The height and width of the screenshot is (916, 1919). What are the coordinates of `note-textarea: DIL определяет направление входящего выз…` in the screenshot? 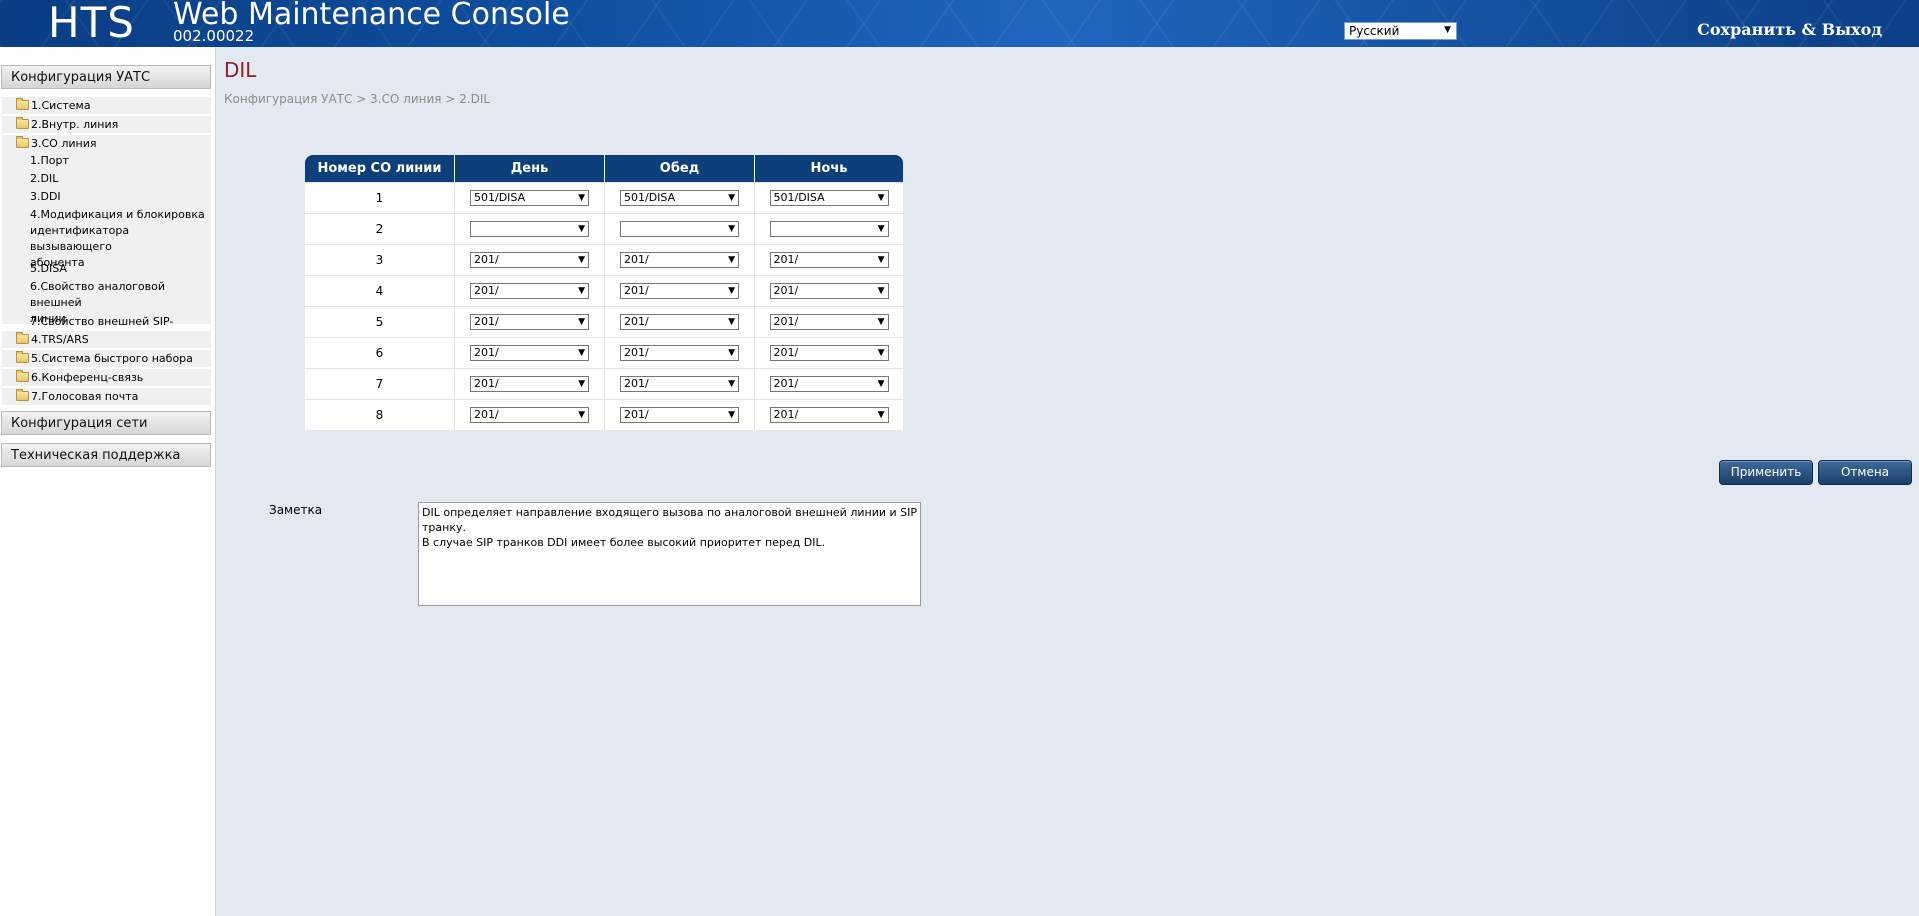 It's located at (669, 554).